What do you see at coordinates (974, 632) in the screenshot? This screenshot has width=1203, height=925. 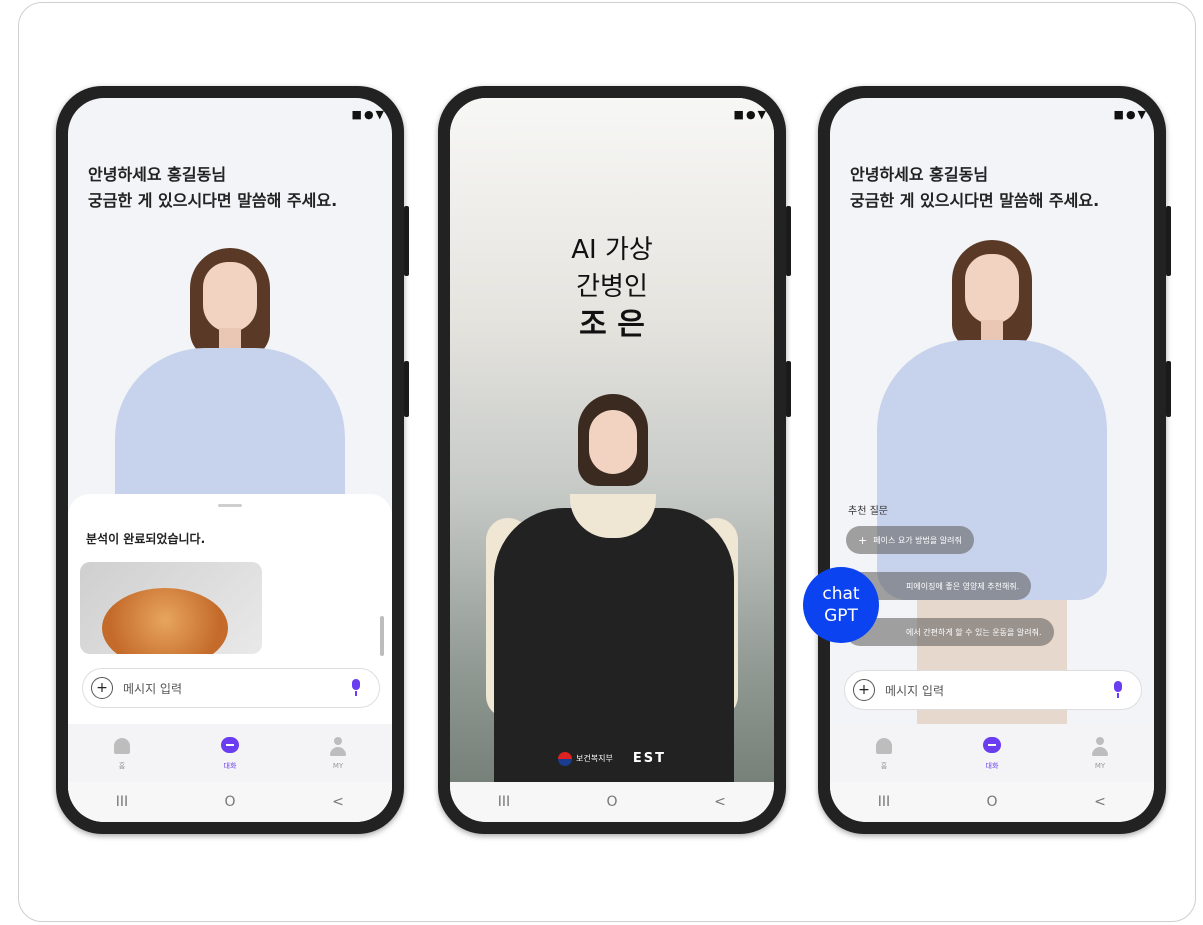 I see `suggestion-chip-label: 에서 간편하게 할 수 있는 운동을 알려줘.` at bounding box center [974, 632].